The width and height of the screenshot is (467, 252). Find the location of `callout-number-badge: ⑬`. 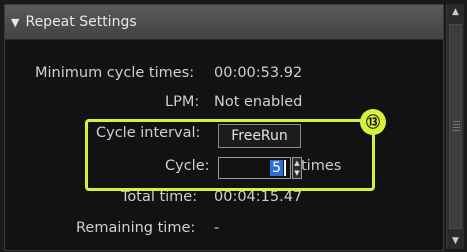

callout-number-badge: ⑬ is located at coordinates (373, 122).